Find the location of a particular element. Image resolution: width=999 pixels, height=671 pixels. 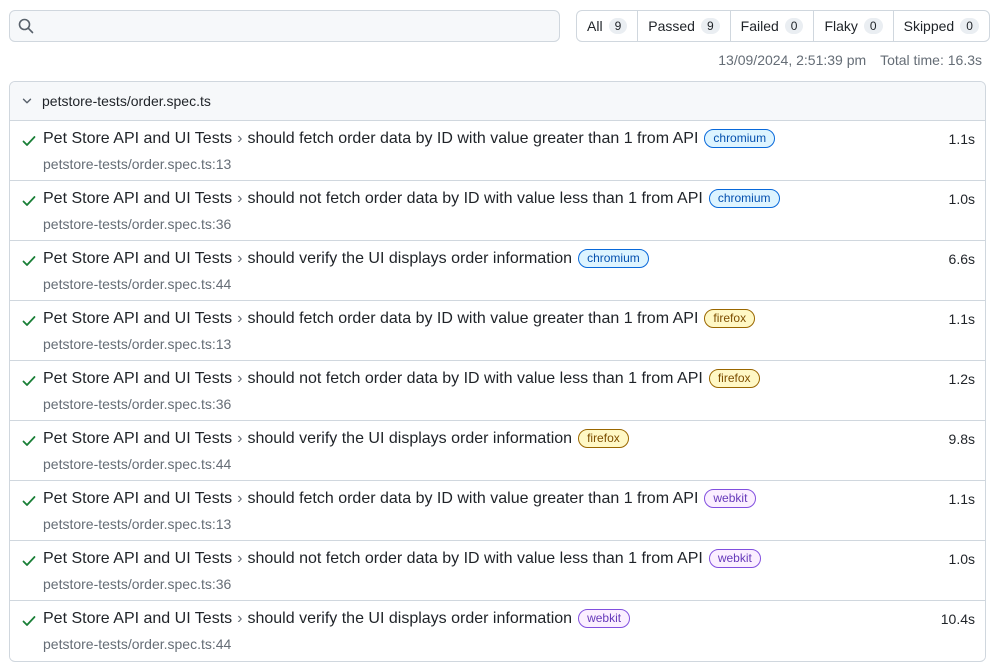

filter-all: All 9 is located at coordinates (608, 26).